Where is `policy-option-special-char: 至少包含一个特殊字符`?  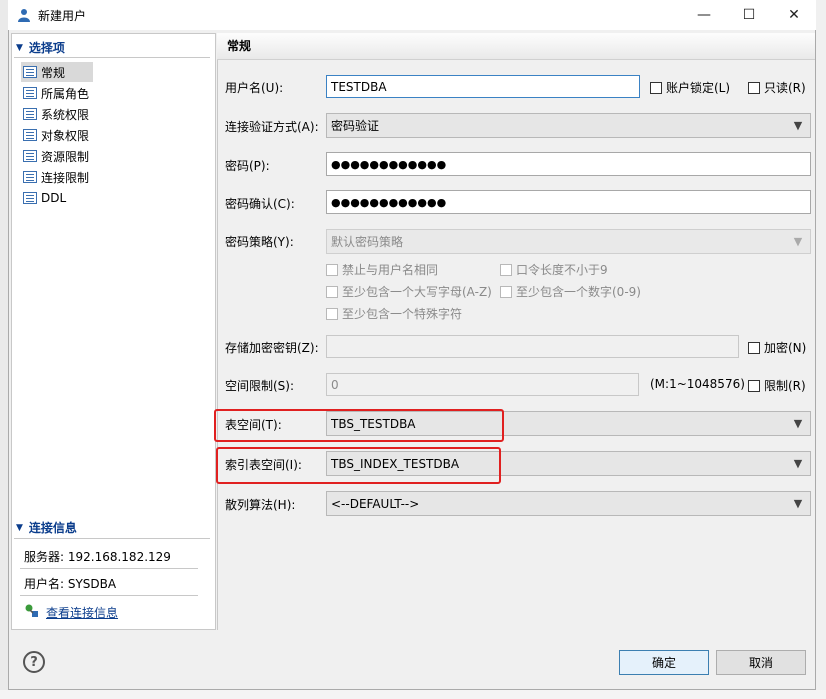
policy-option-special-char: 至少包含一个特殊字符 is located at coordinates (394, 313).